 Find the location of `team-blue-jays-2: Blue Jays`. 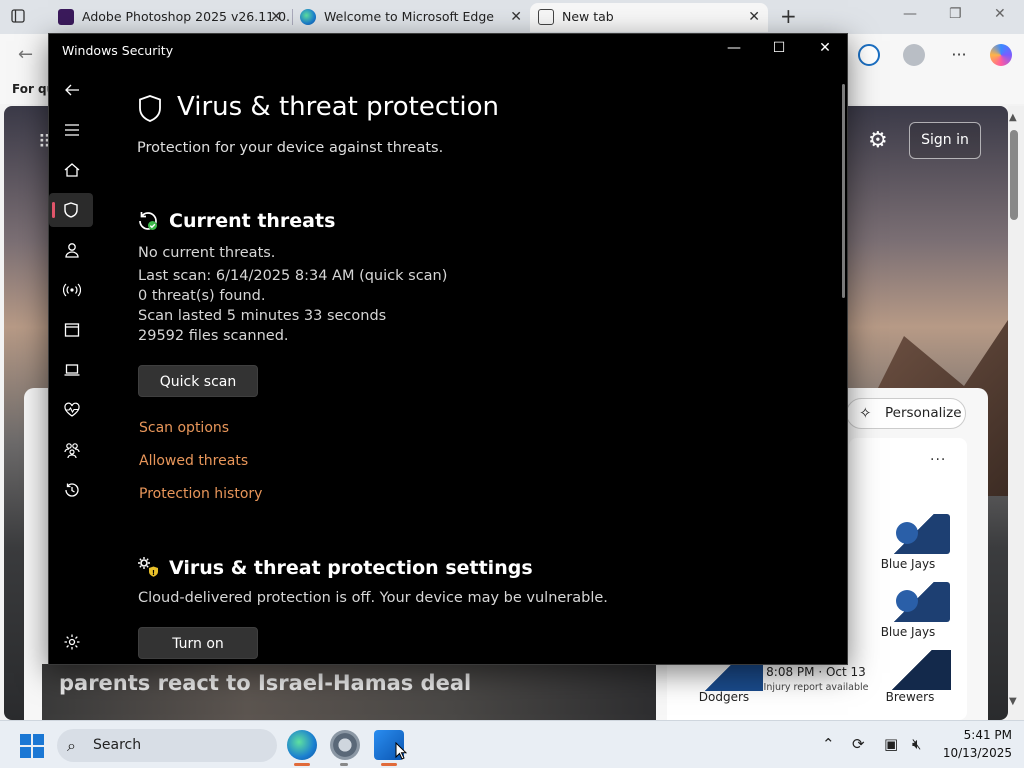

team-blue-jays-2: Blue Jays is located at coordinates (908, 610).